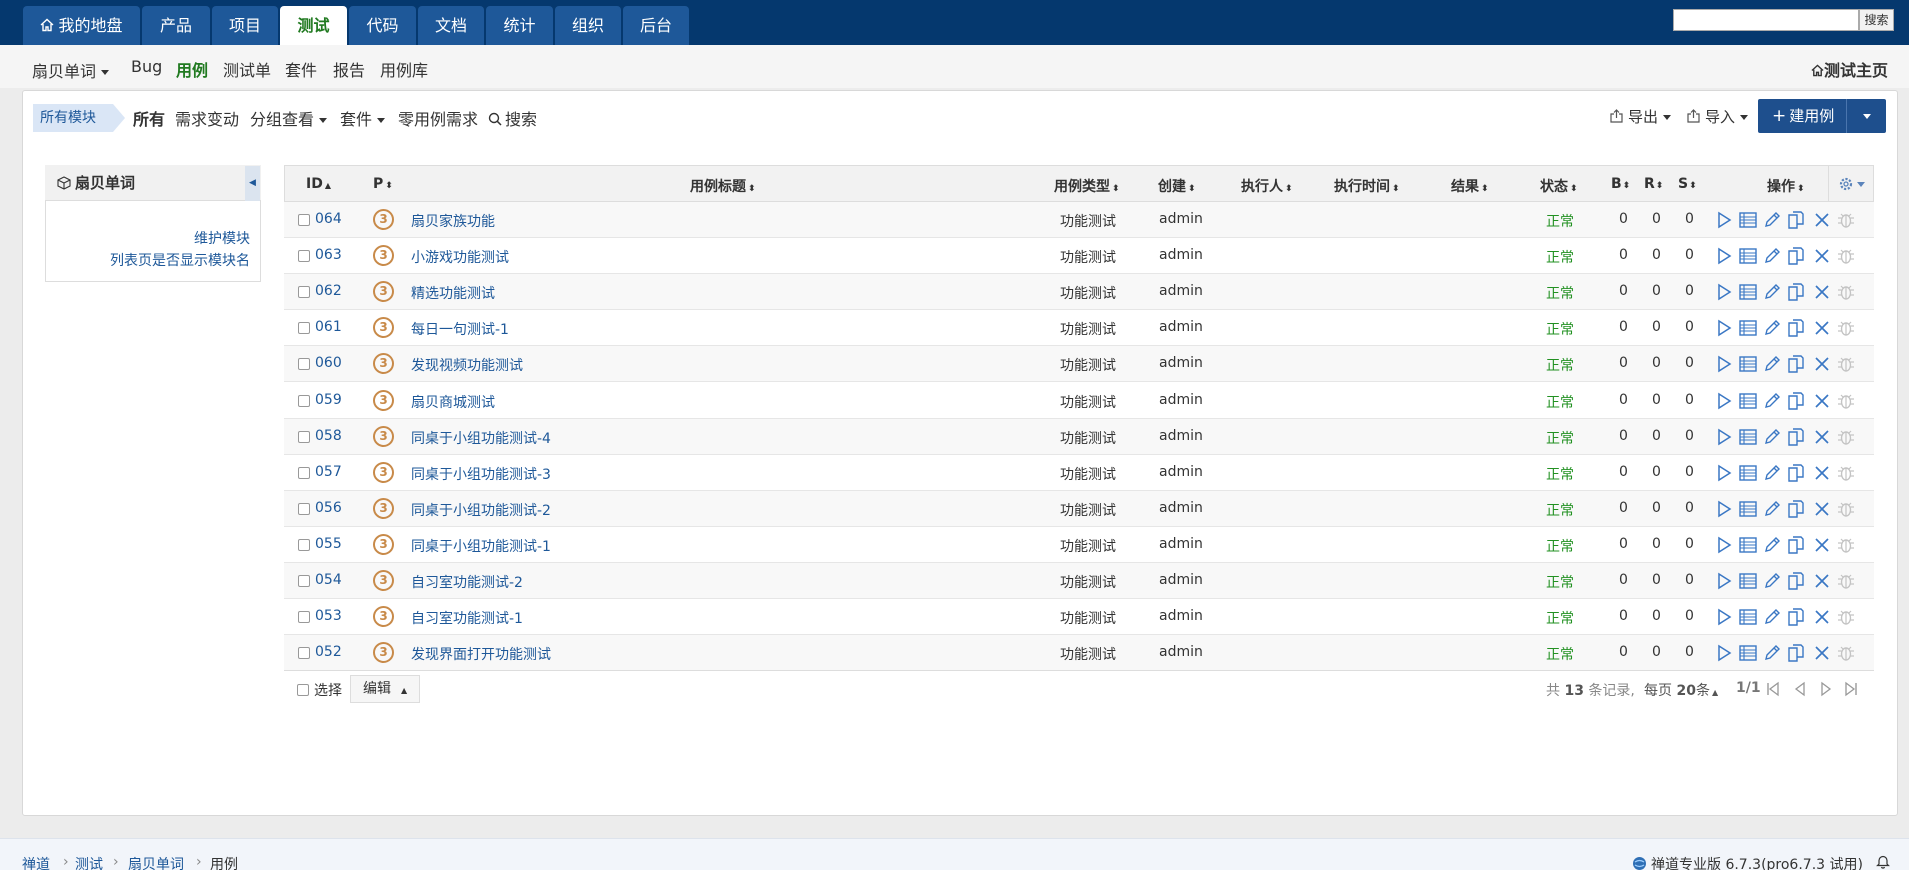  I want to click on tab-doc: 文档, so click(451, 25).